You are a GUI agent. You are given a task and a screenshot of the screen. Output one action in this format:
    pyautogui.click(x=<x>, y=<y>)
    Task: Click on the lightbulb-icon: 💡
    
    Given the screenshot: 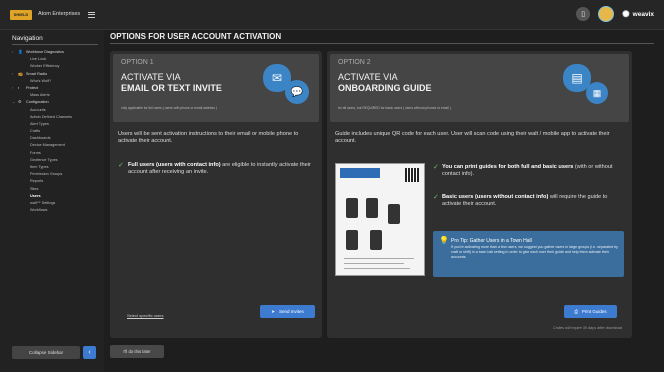 What is the action you would take?
    pyautogui.click(x=444, y=240)
    